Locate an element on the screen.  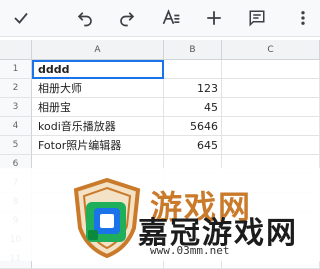
more-vert-icon is located at coordinates (303, 18).